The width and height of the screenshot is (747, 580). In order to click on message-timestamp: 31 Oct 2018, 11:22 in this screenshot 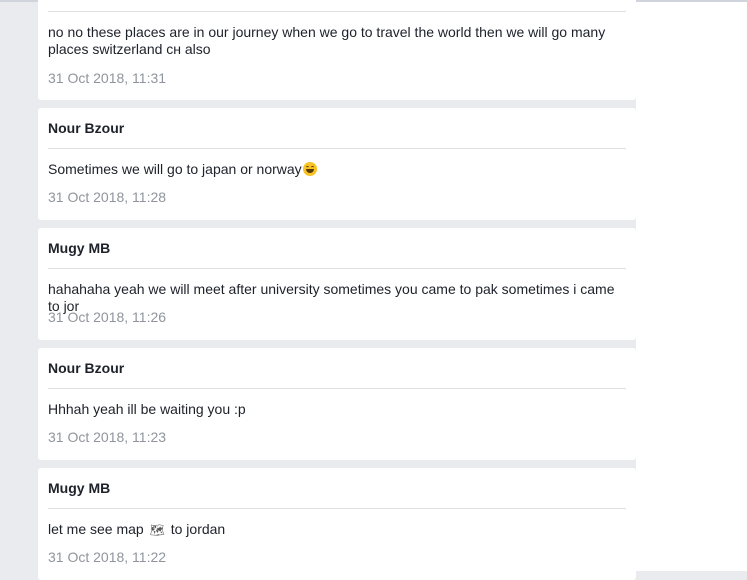, I will do `click(107, 557)`.